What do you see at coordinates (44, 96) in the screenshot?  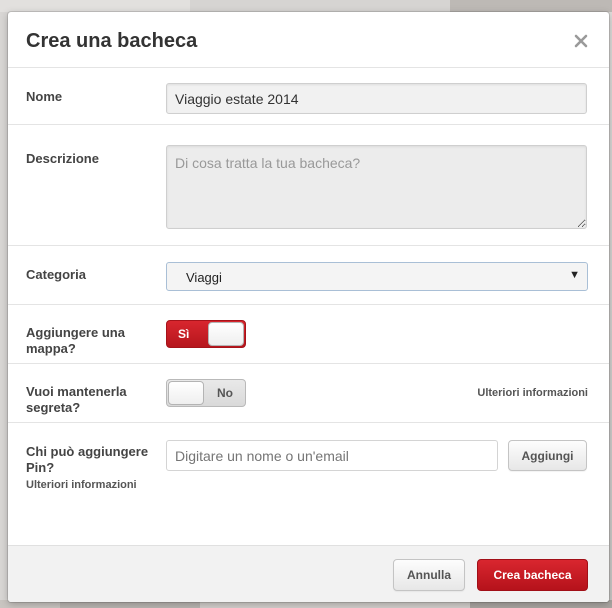 I see `name-label: Nome` at bounding box center [44, 96].